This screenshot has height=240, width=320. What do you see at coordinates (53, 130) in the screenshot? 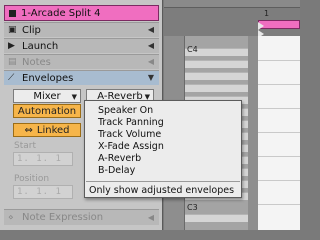
I see `linked-button-label: Linked` at bounding box center [53, 130].